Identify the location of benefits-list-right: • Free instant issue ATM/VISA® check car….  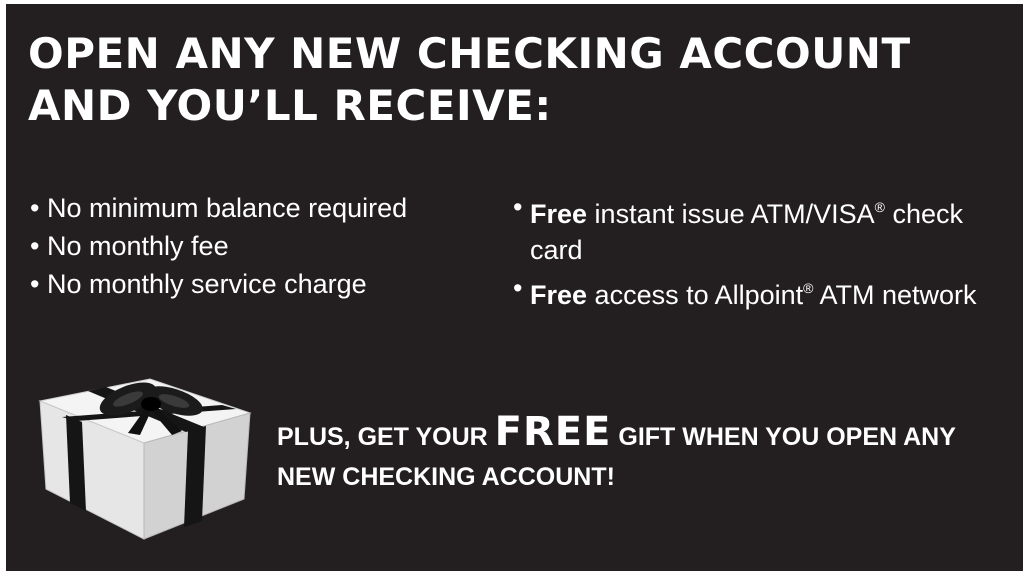
(753, 251).